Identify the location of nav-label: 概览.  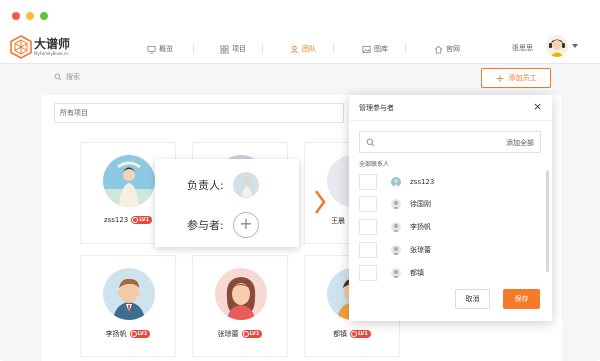
(166, 49).